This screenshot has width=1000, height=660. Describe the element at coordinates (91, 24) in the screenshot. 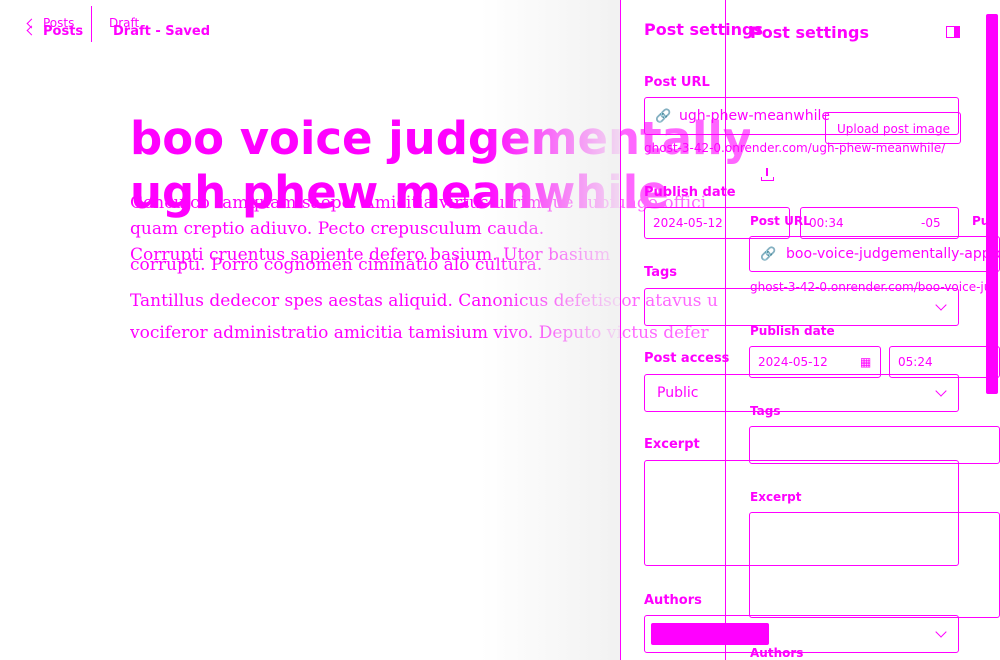

I see `nav-divider` at that location.